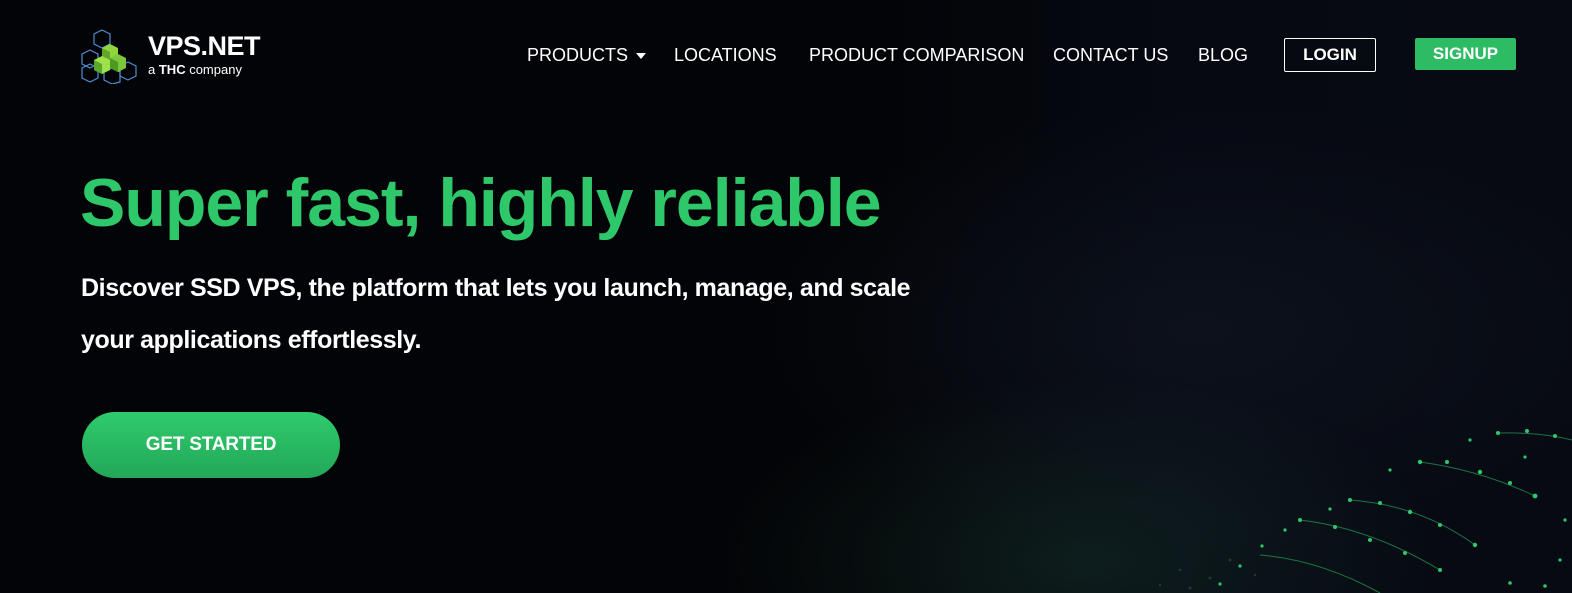 The image size is (1572, 593). I want to click on hero-headline: Super fast, highly reliable, so click(481, 203).